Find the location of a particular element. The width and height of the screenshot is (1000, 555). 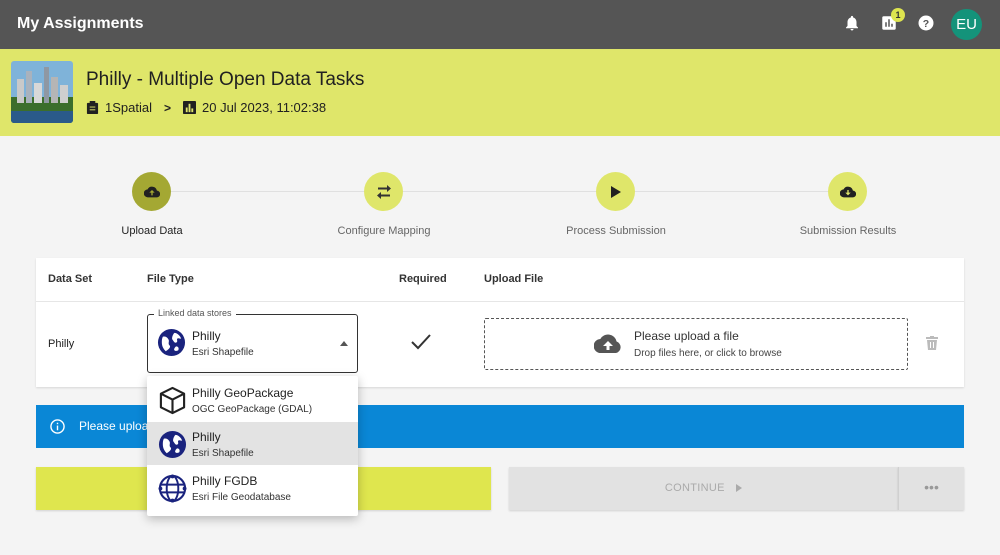

app-title: My Assignments is located at coordinates (80, 23).